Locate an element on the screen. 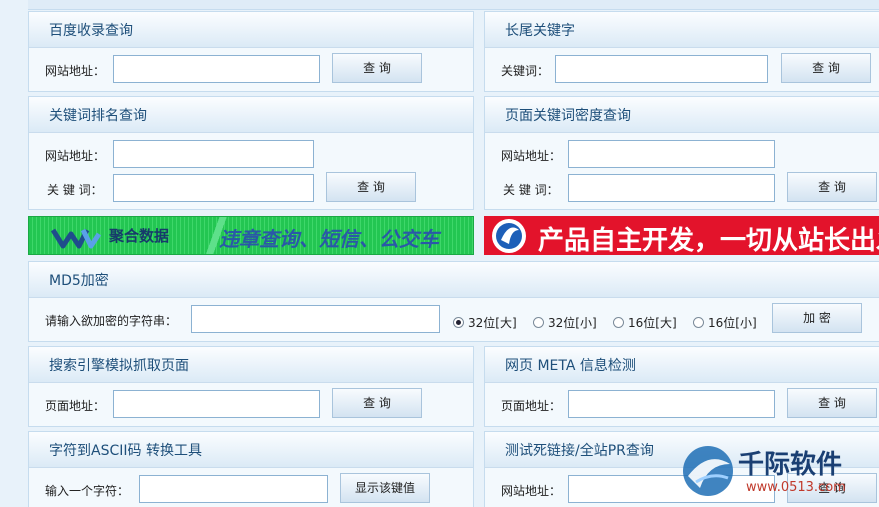 This screenshot has width=879, height=507. juhe-data-banner: 聚合数据 违章查询、短信、公交车 is located at coordinates (251, 235).